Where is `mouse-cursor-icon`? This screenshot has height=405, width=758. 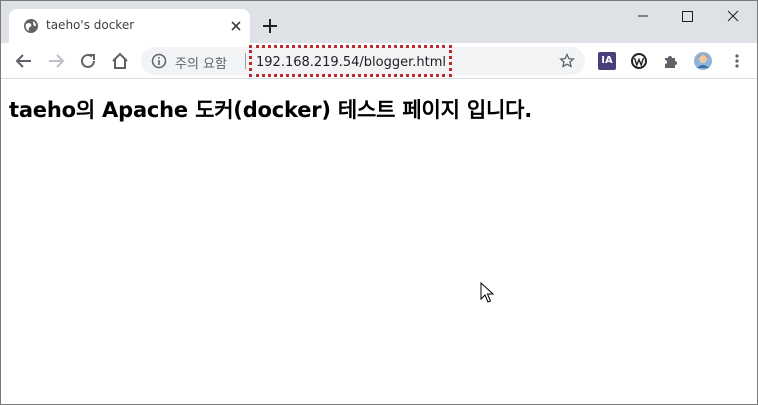
mouse-cursor-icon is located at coordinates (487, 292).